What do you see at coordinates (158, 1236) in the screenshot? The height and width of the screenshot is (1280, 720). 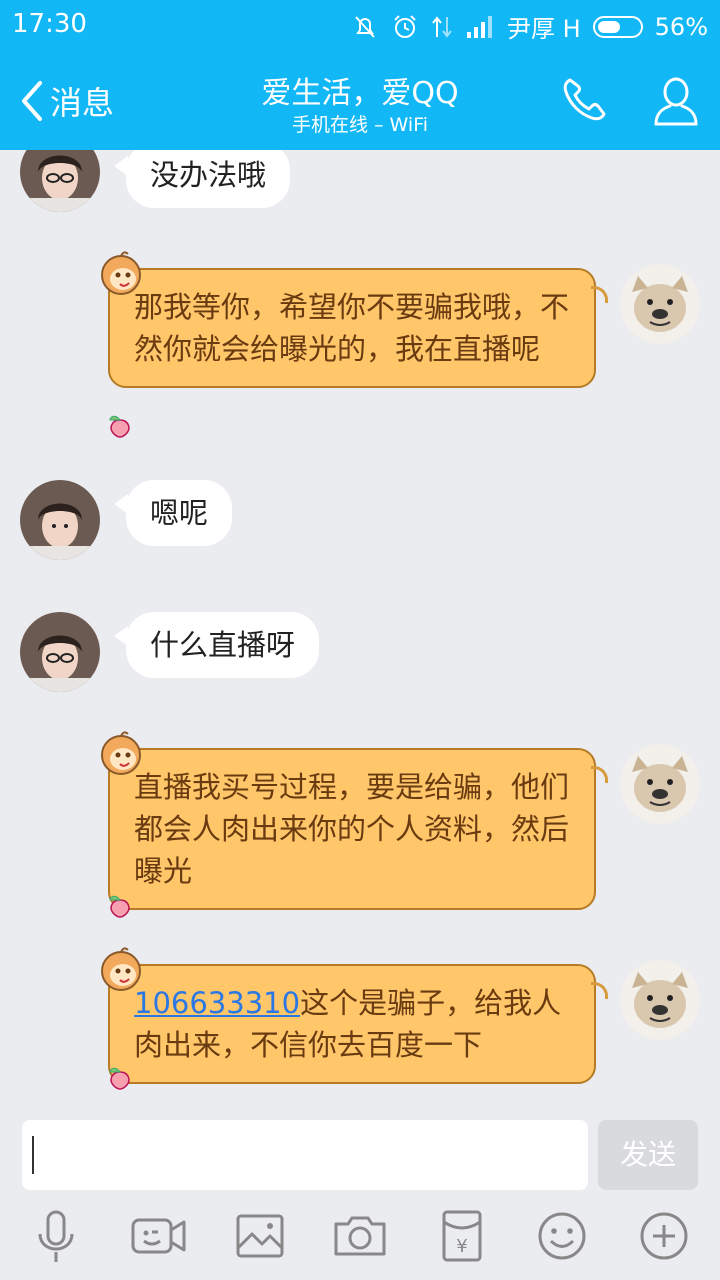 I see `video-icon` at bounding box center [158, 1236].